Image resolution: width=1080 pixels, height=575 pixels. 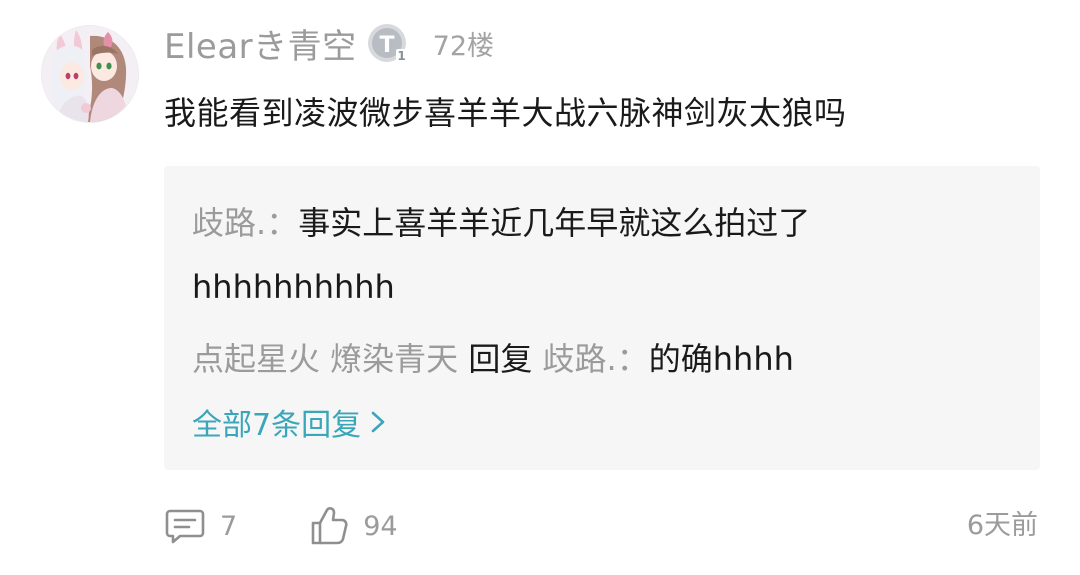 What do you see at coordinates (260, 43) in the screenshot?
I see `username: Elearき青空` at bounding box center [260, 43].